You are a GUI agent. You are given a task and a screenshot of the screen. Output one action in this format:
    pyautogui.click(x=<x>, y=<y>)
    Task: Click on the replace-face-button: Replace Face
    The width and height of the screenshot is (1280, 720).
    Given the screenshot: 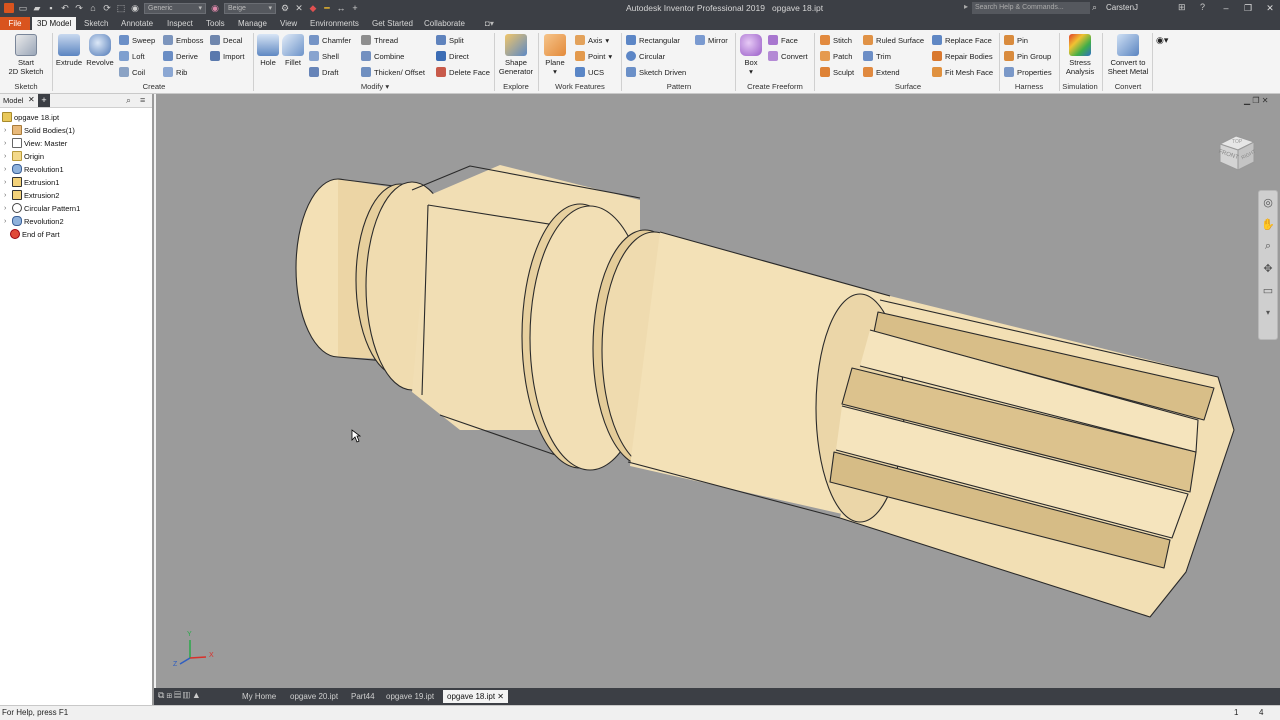 What is the action you would take?
    pyautogui.click(x=962, y=40)
    